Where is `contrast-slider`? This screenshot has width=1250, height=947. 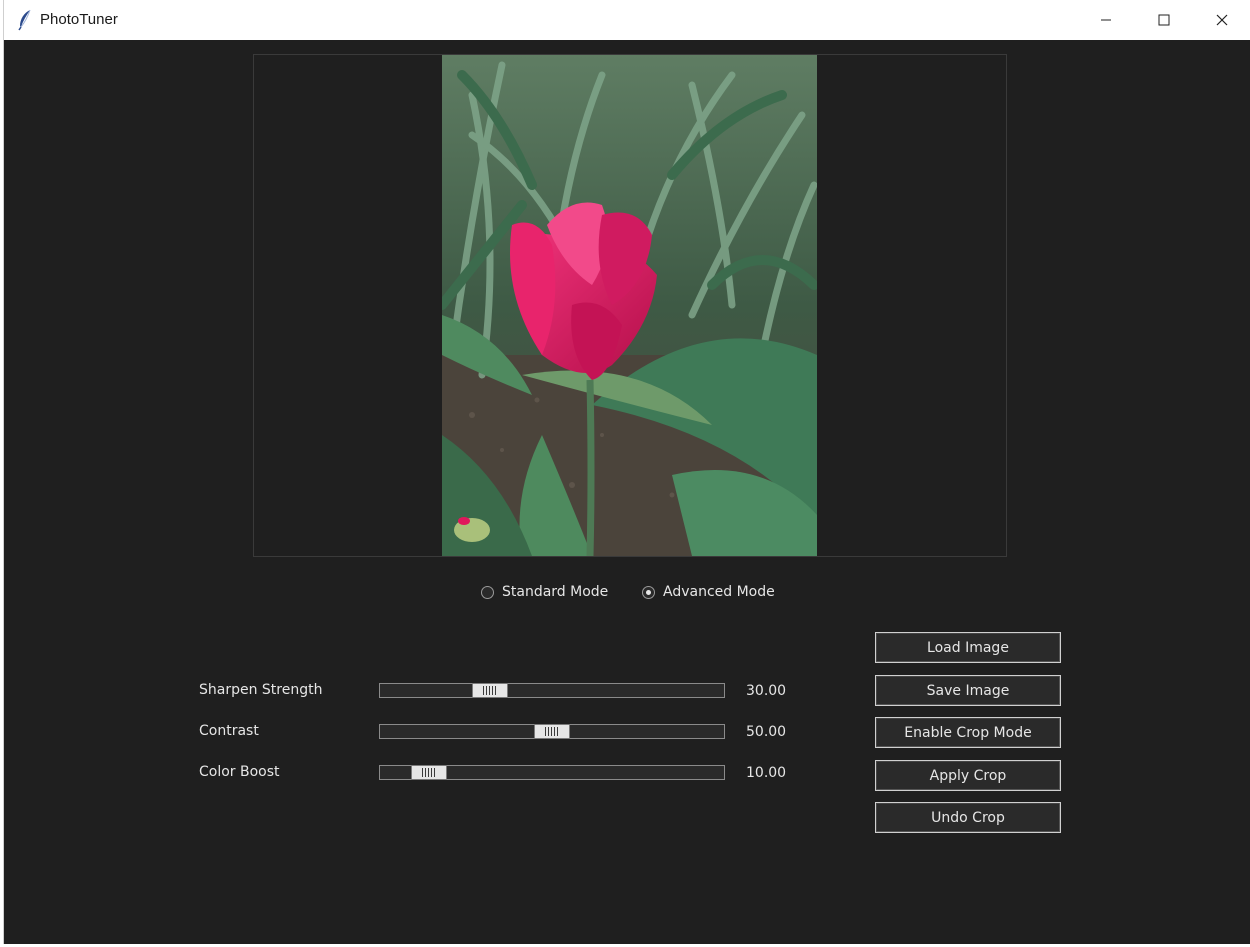 contrast-slider is located at coordinates (552, 731).